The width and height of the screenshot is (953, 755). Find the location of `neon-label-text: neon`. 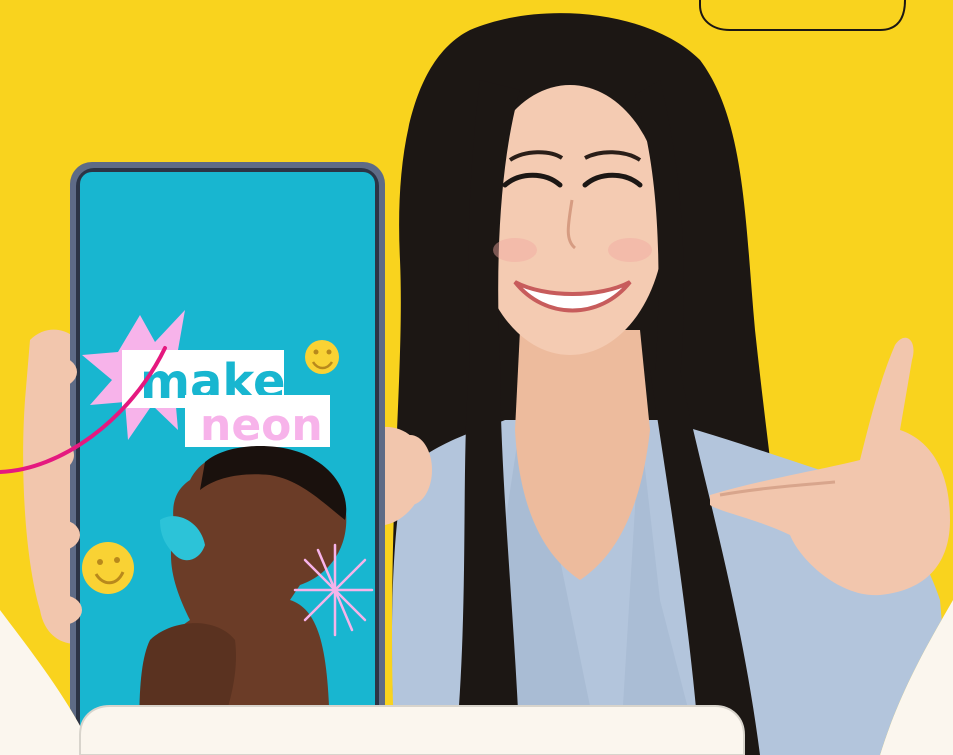

neon-label-text: neon is located at coordinates (261, 425).